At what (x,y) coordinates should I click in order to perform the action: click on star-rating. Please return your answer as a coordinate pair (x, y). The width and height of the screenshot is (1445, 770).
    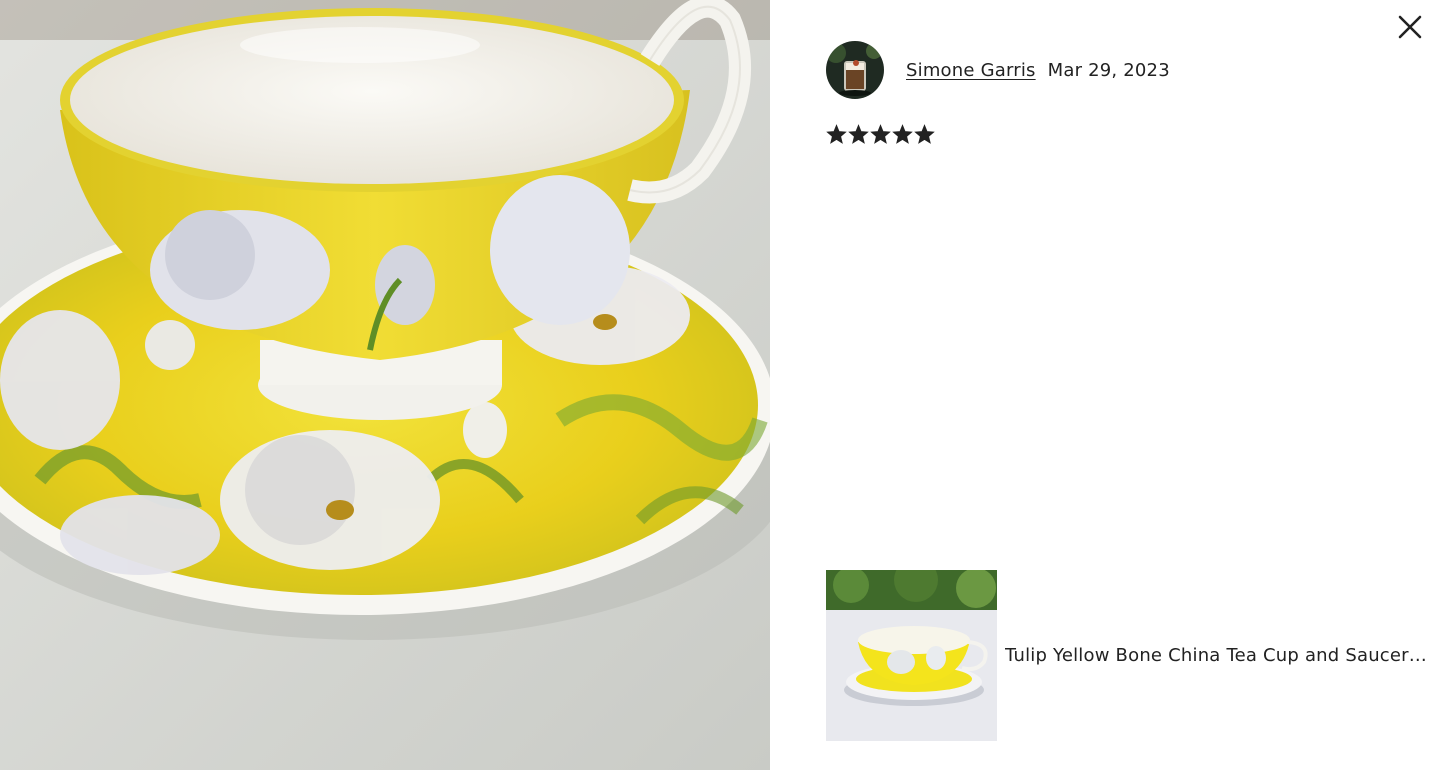
    Looking at the image, I should click on (880, 134).